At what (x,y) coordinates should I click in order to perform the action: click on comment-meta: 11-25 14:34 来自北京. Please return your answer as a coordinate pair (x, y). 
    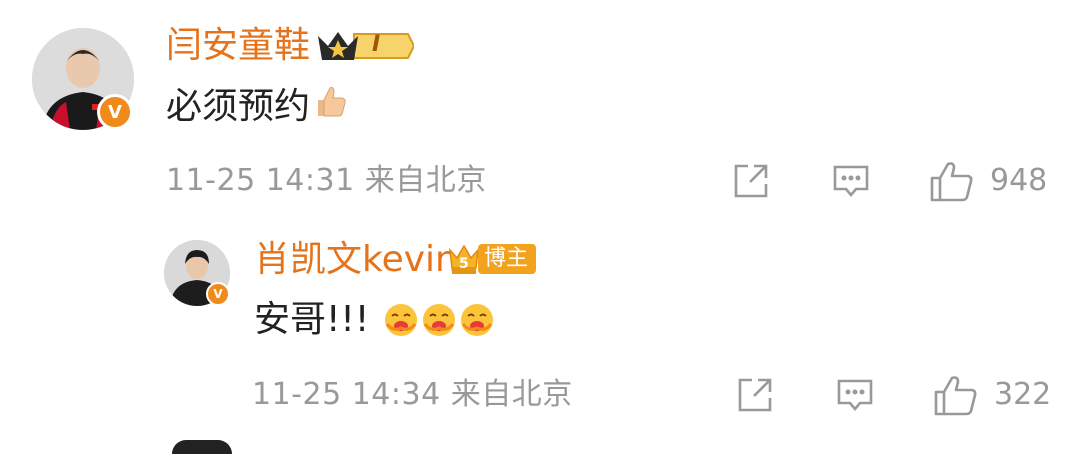
    Looking at the image, I should click on (412, 394).